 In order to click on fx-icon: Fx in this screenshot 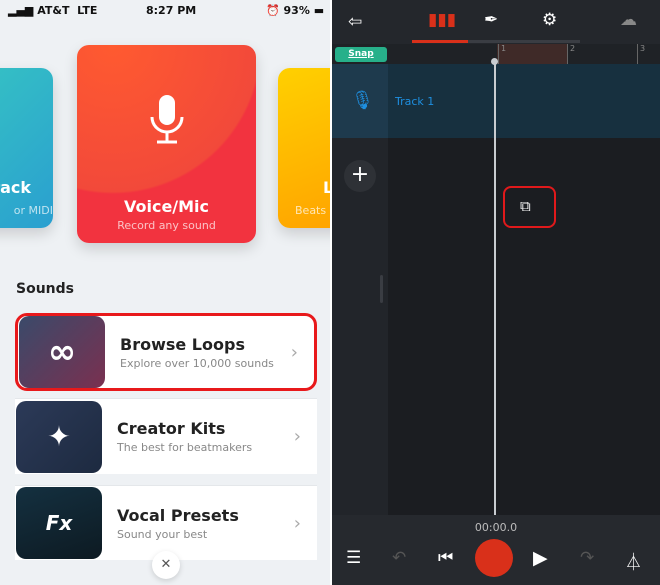, I will do `click(59, 523)`.